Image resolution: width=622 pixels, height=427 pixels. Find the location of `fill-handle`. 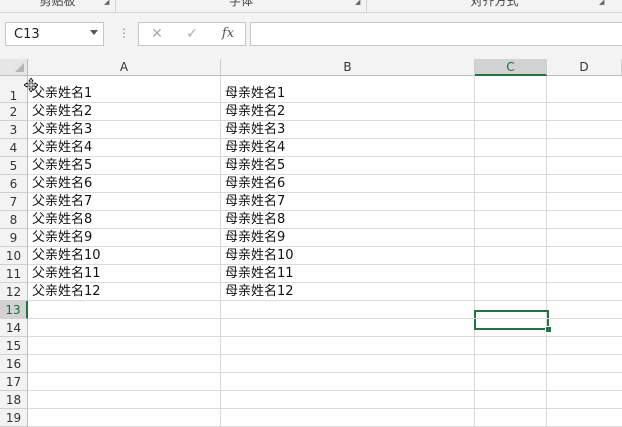

fill-handle is located at coordinates (548, 329).